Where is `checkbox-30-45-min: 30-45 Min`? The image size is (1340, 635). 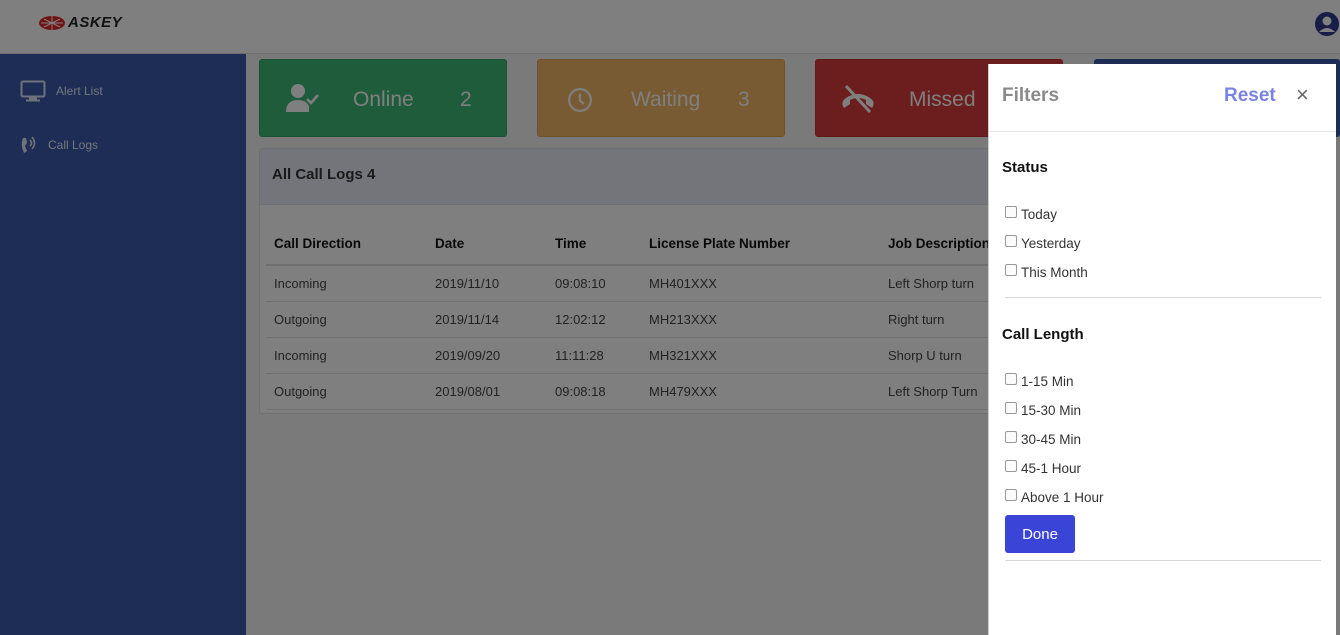 checkbox-30-45-min: 30-45 Min is located at coordinates (1043, 438).